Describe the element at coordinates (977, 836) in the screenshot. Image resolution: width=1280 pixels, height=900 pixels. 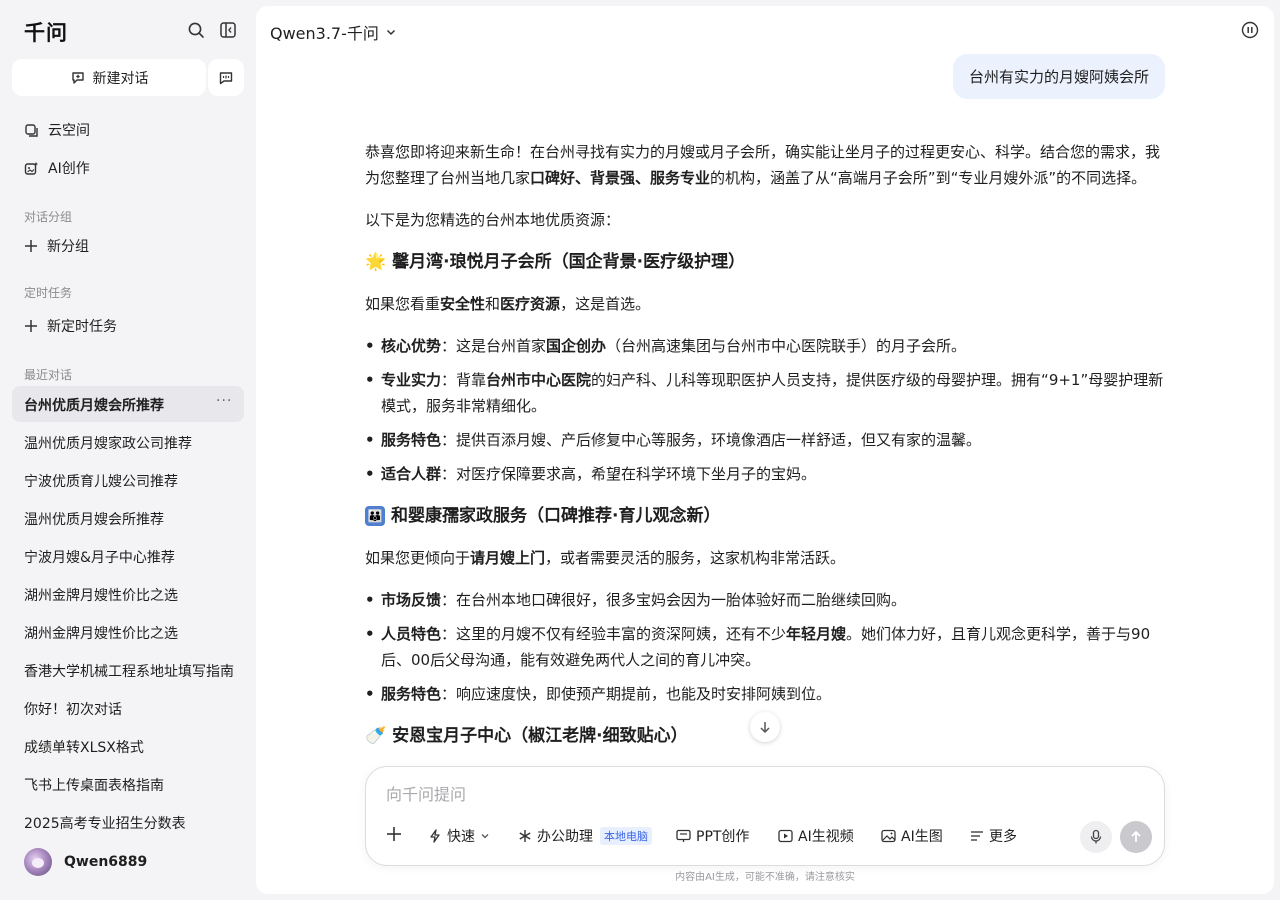
I see `menu-lines-icon` at that location.